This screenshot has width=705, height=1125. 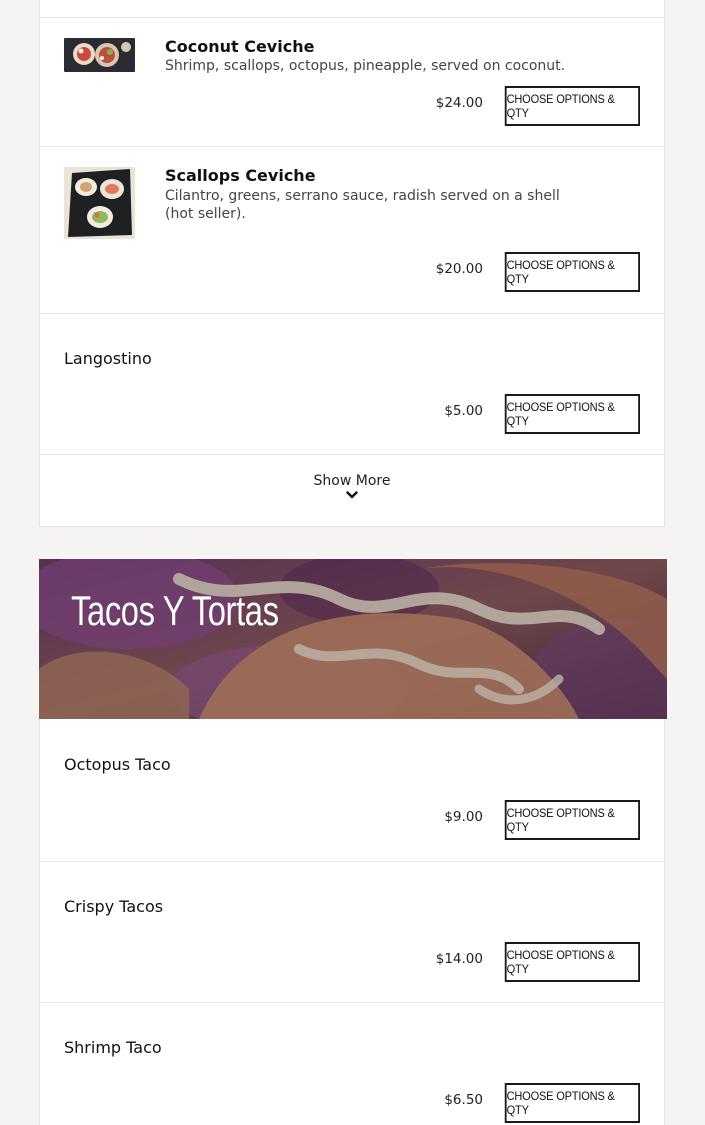 I want to click on scallops-ceviche-image, so click(x=99, y=203).